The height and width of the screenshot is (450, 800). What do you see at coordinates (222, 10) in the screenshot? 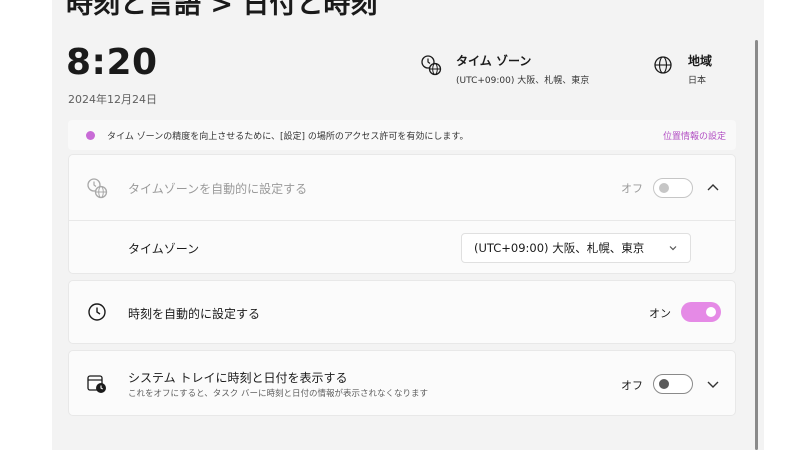
I see `page-title: 時刻と言語 > 日付と時刻` at bounding box center [222, 10].